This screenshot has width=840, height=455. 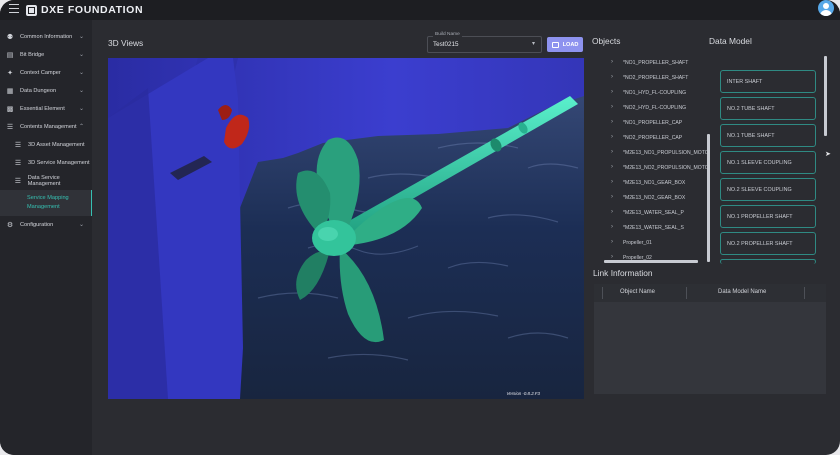 I want to click on tree-item: › *M2E13_NO1_GEAR_BOX, so click(x=651, y=182).